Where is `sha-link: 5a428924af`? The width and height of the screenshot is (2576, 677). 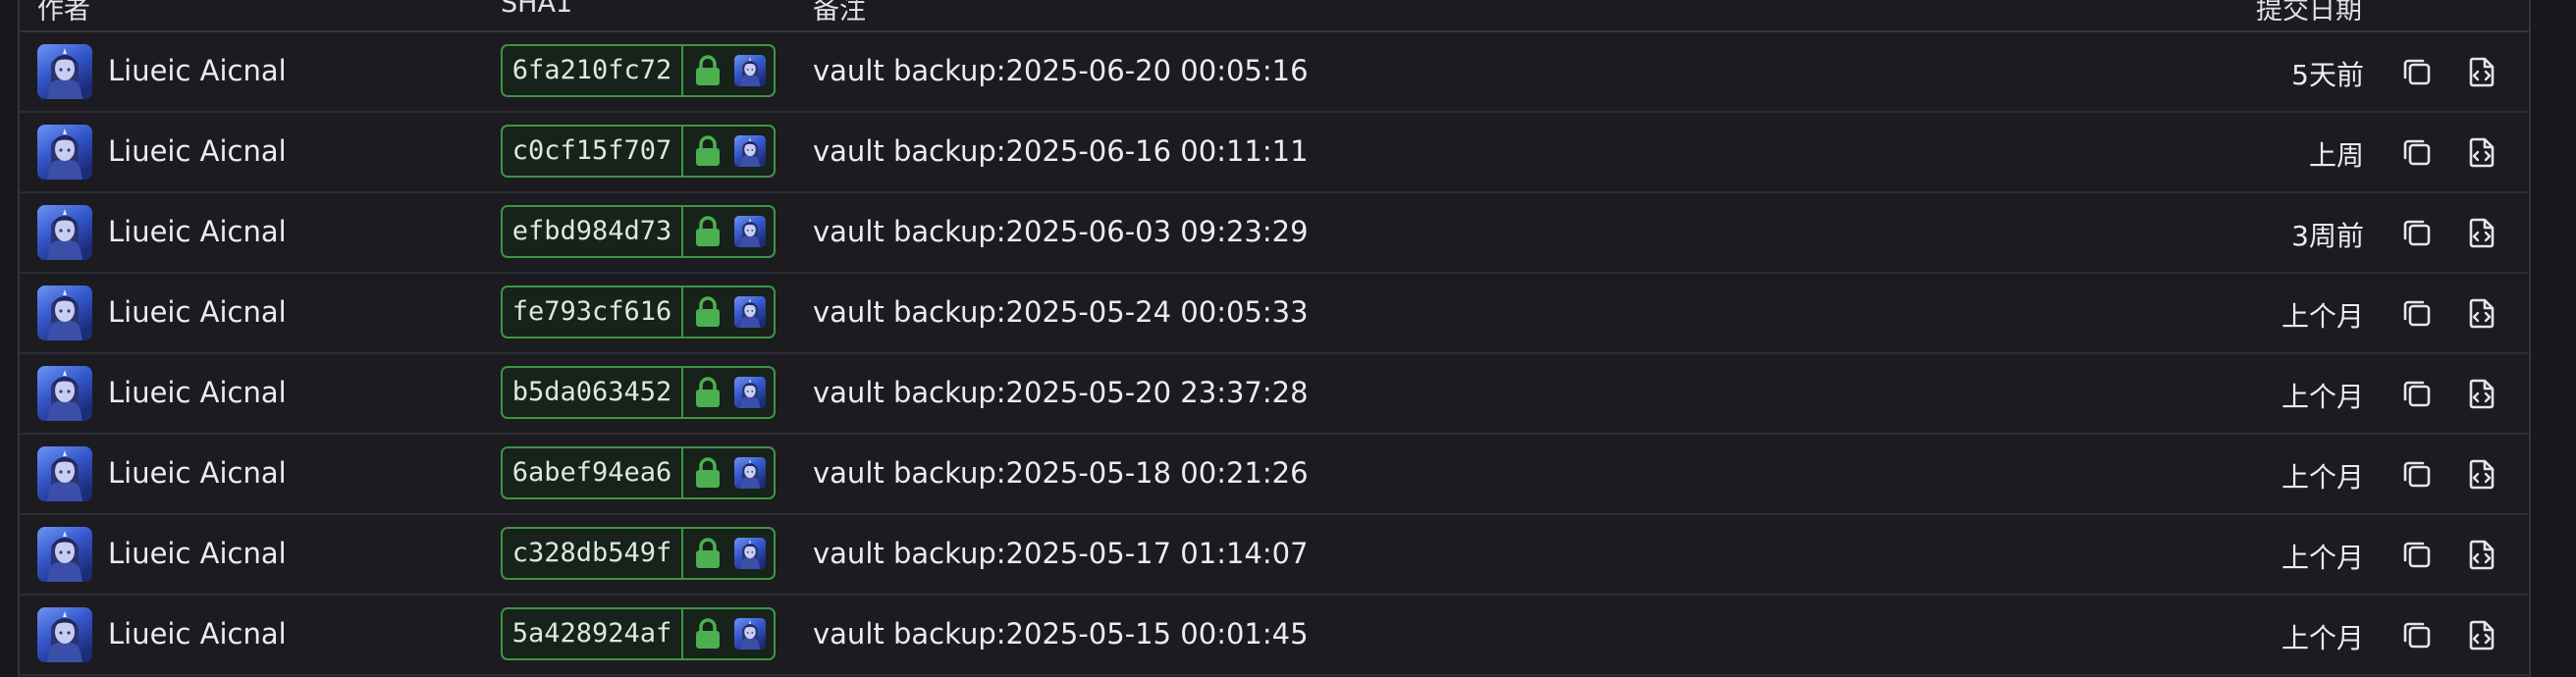
sha-link: 5a428924af is located at coordinates (593, 633).